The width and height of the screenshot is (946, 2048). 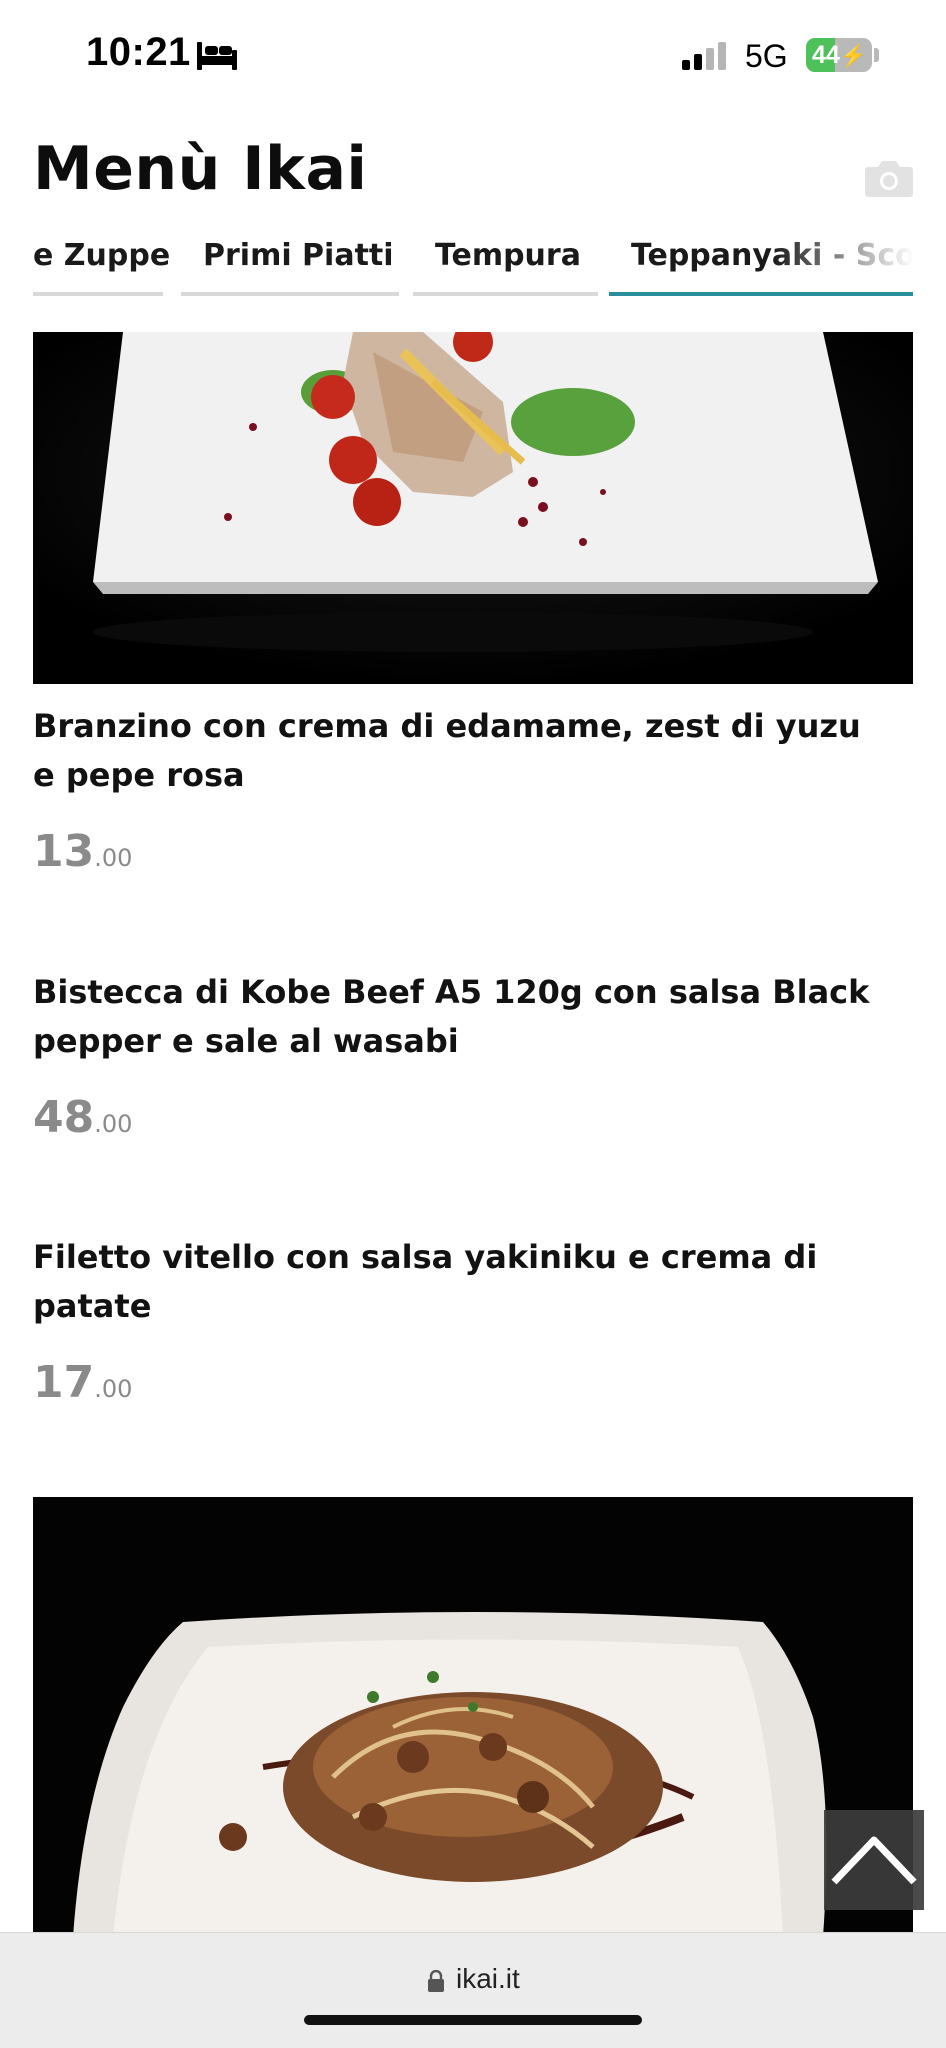 I want to click on price-integer: 17, so click(x=64, y=1382).